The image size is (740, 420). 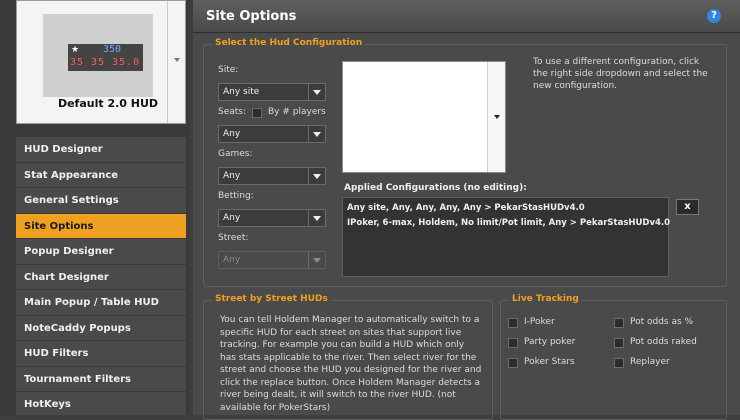 What do you see at coordinates (687, 207) in the screenshot?
I see `remove-configuration-button: x` at bounding box center [687, 207].